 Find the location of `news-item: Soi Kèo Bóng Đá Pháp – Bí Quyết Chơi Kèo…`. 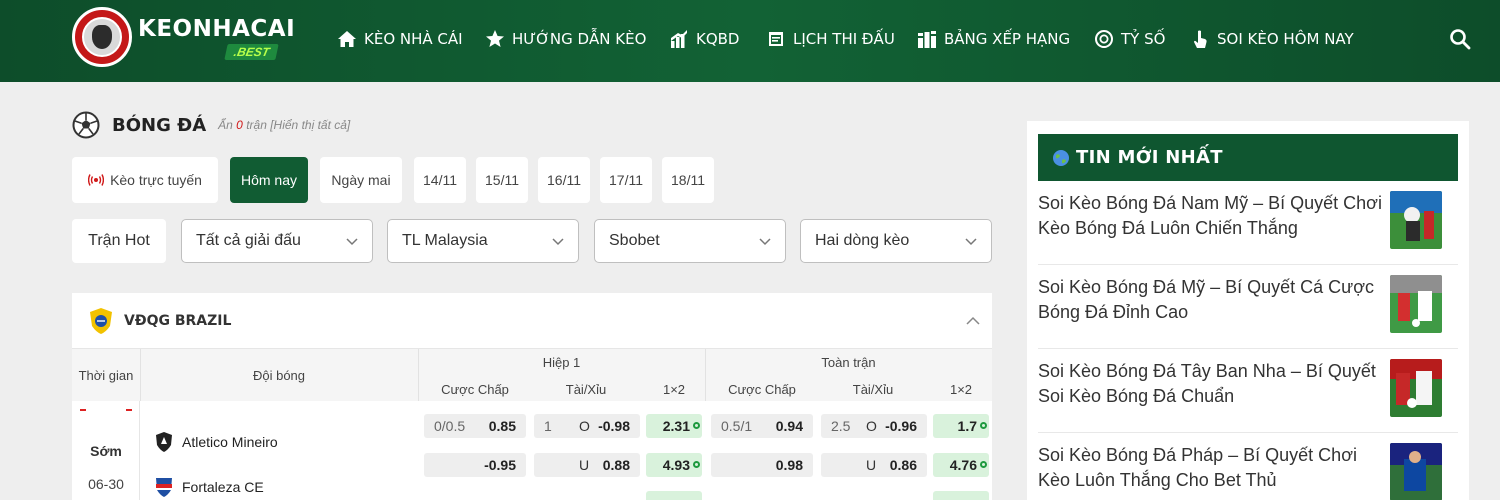

news-item: Soi Kèo Bóng Đá Pháp – Bí Quyết Chơi Kèo… is located at coordinates (1248, 466).